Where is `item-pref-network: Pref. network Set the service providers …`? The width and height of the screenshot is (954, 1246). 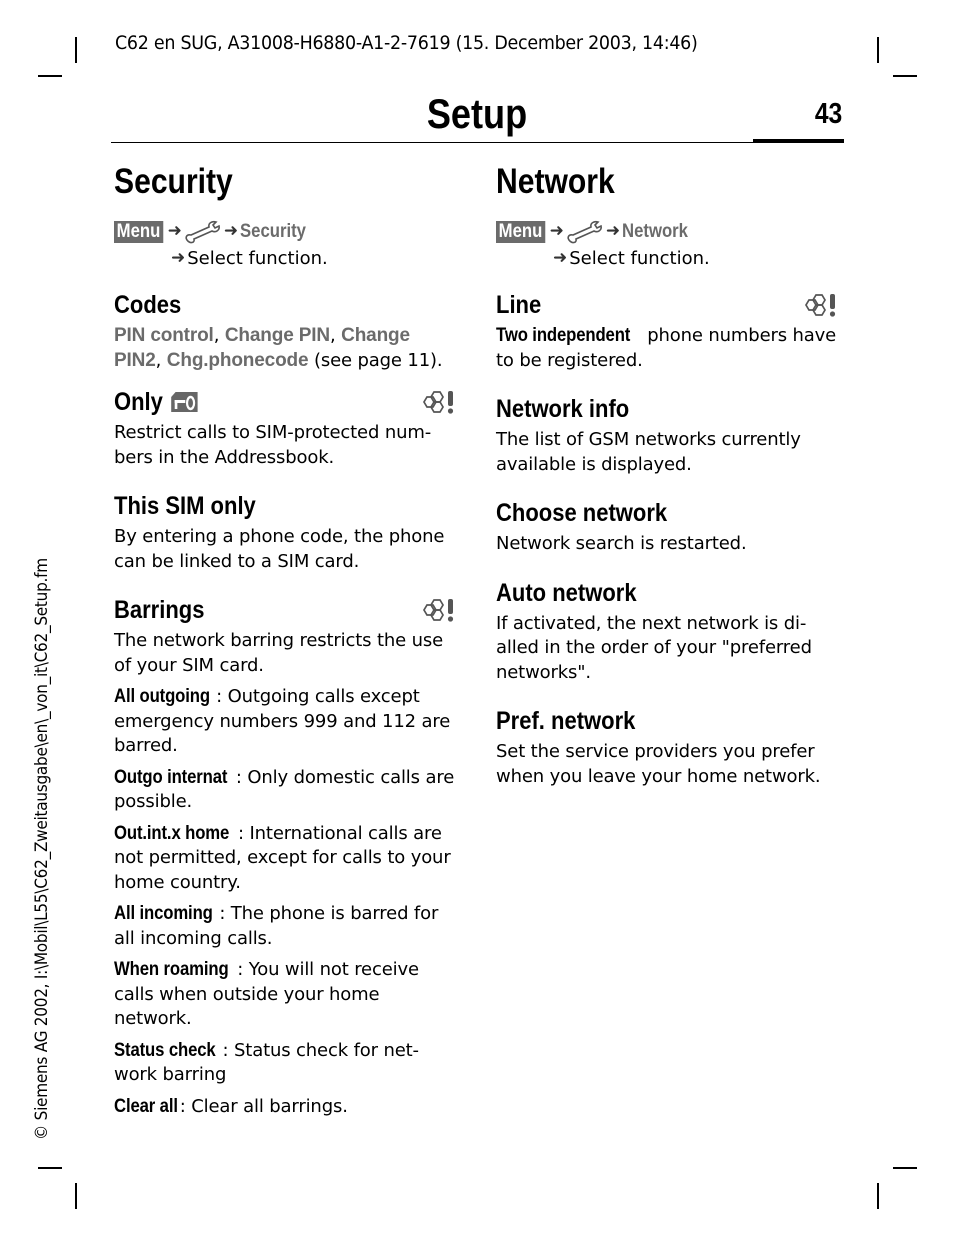
item-pref-network: Pref. network Set the service providers … is located at coordinates (668, 747).